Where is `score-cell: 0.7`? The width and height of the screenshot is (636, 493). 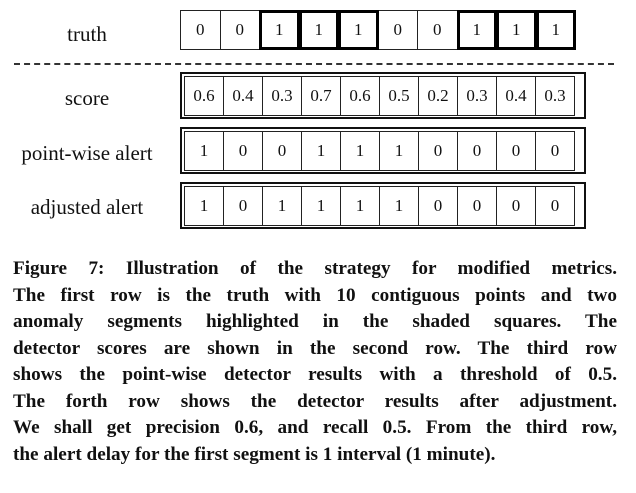 score-cell: 0.7 is located at coordinates (321, 96).